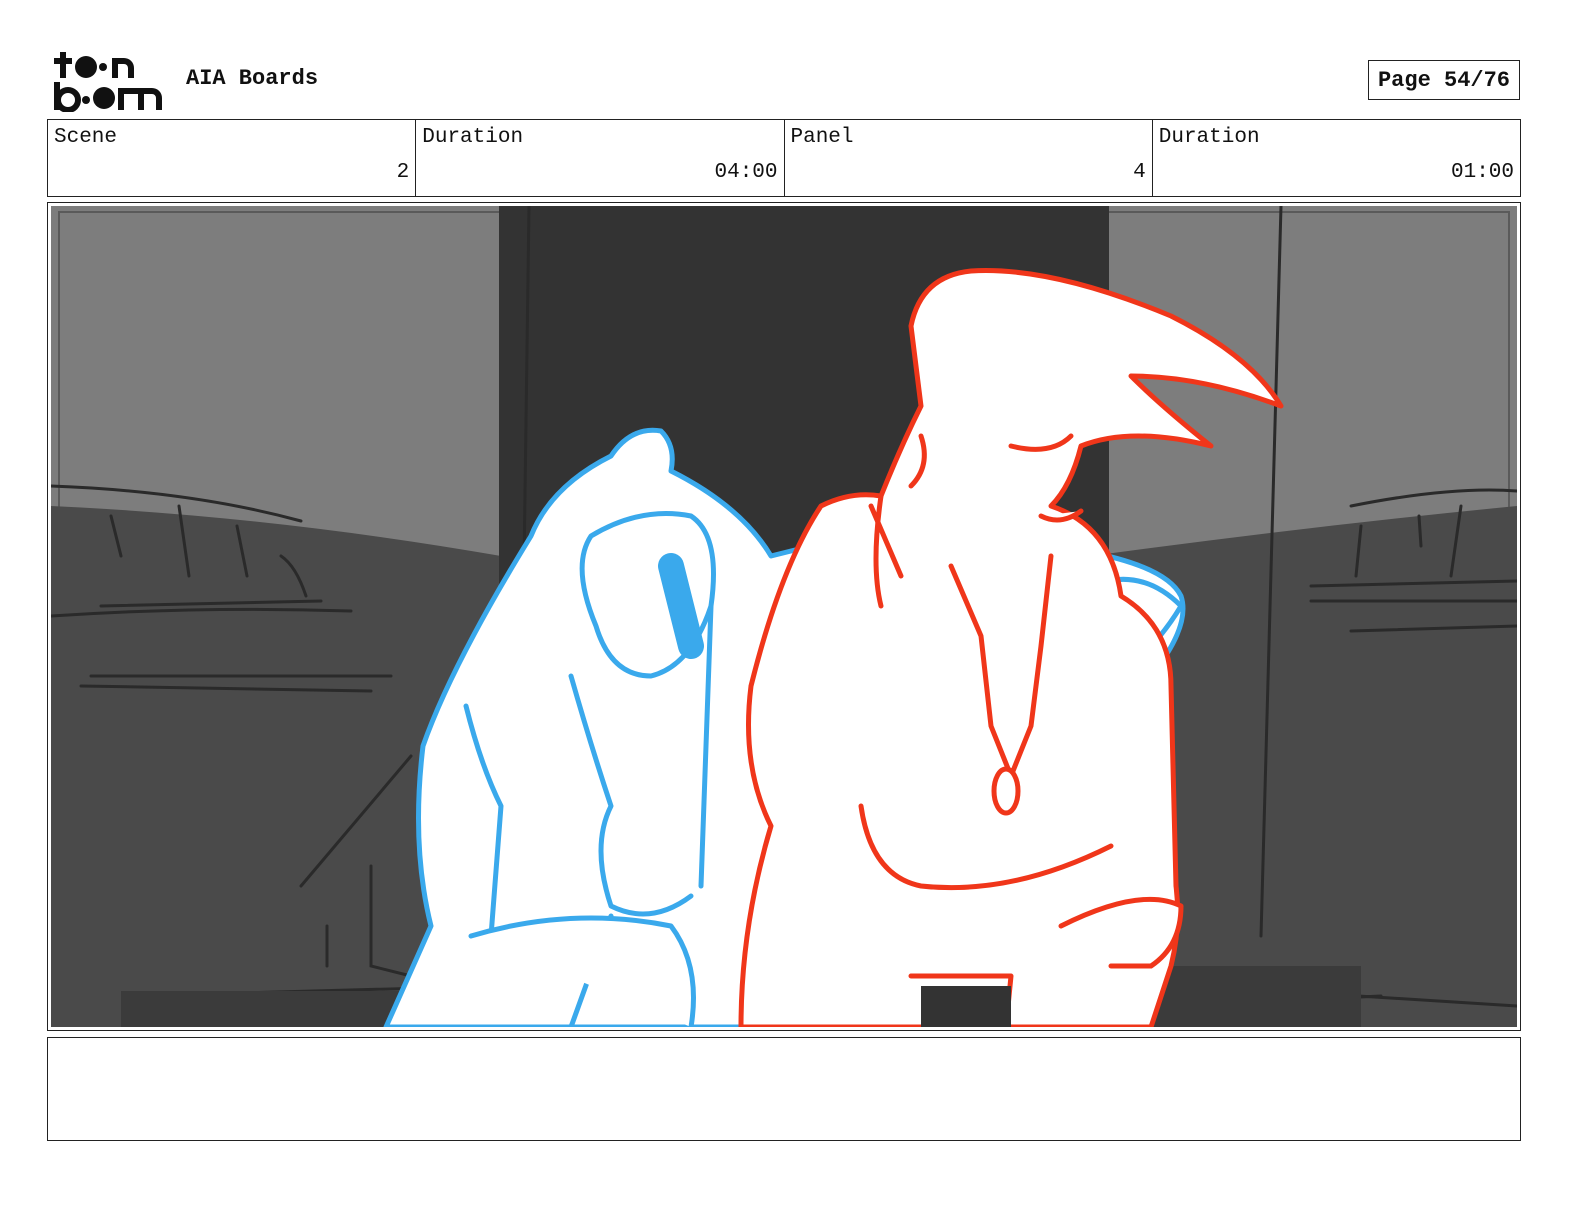 This screenshot has width=1584, height=1224. What do you see at coordinates (1336, 158) in the screenshot?
I see `panel-duration-cell: Duration 01:00` at bounding box center [1336, 158].